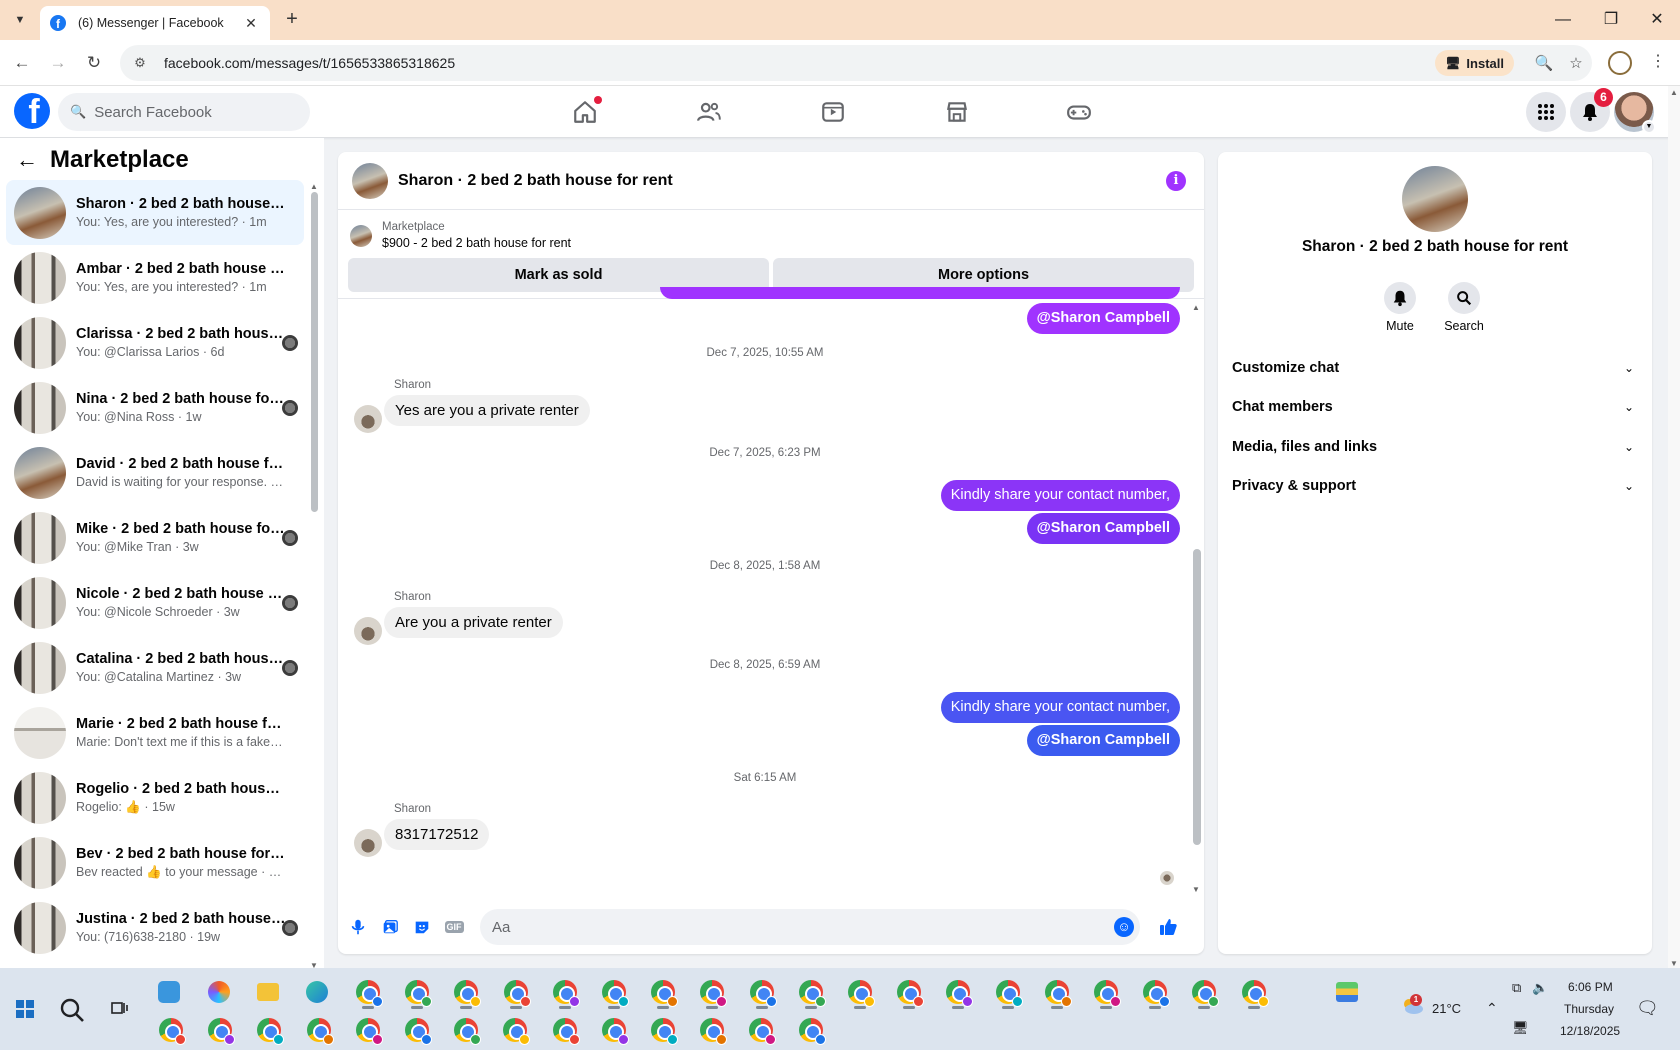 This screenshot has width=1680, height=1050. What do you see at coordinates (1544, 63) in the screenshot?
I see `zoom-icon: 🔍` at bounding box center [1544, 63].